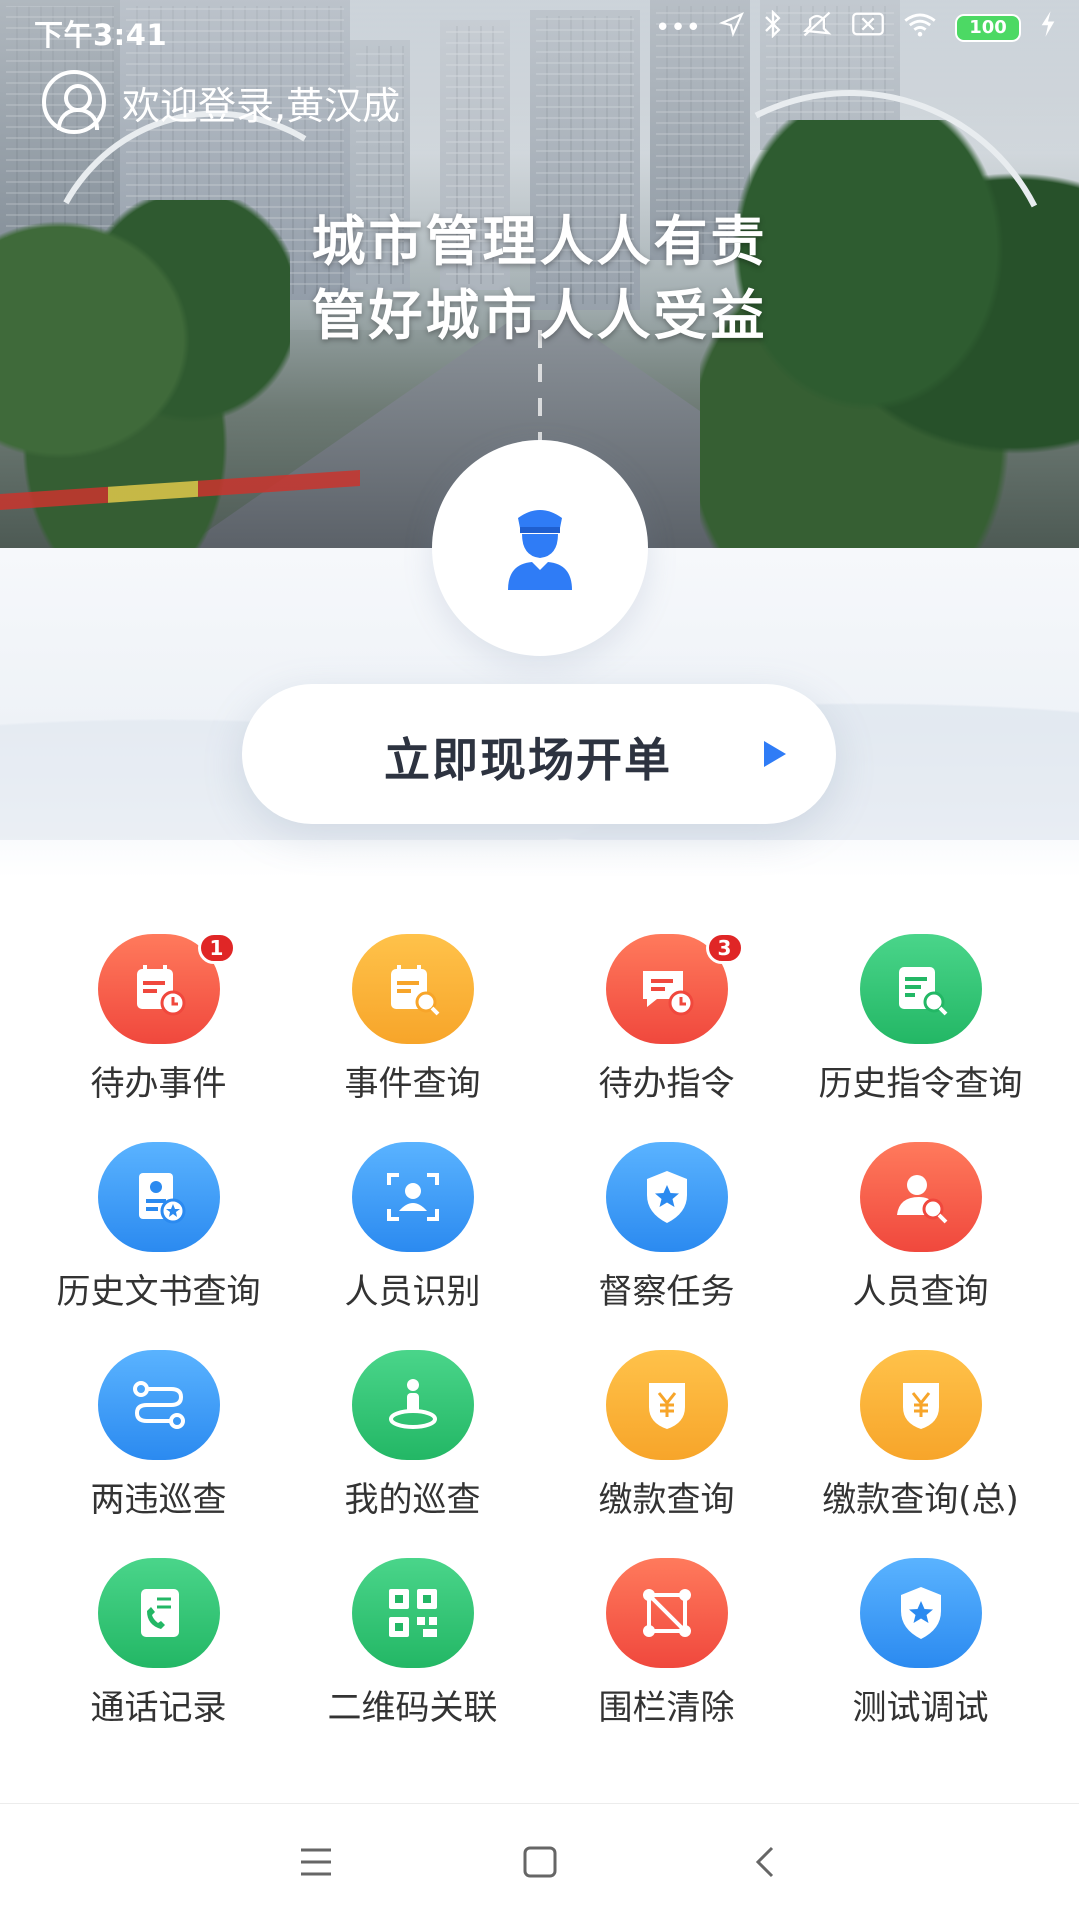  Describe the element at coordinates (667, 1080) in the screenshot. I see `grid-item-label: 待办指令` at that location.